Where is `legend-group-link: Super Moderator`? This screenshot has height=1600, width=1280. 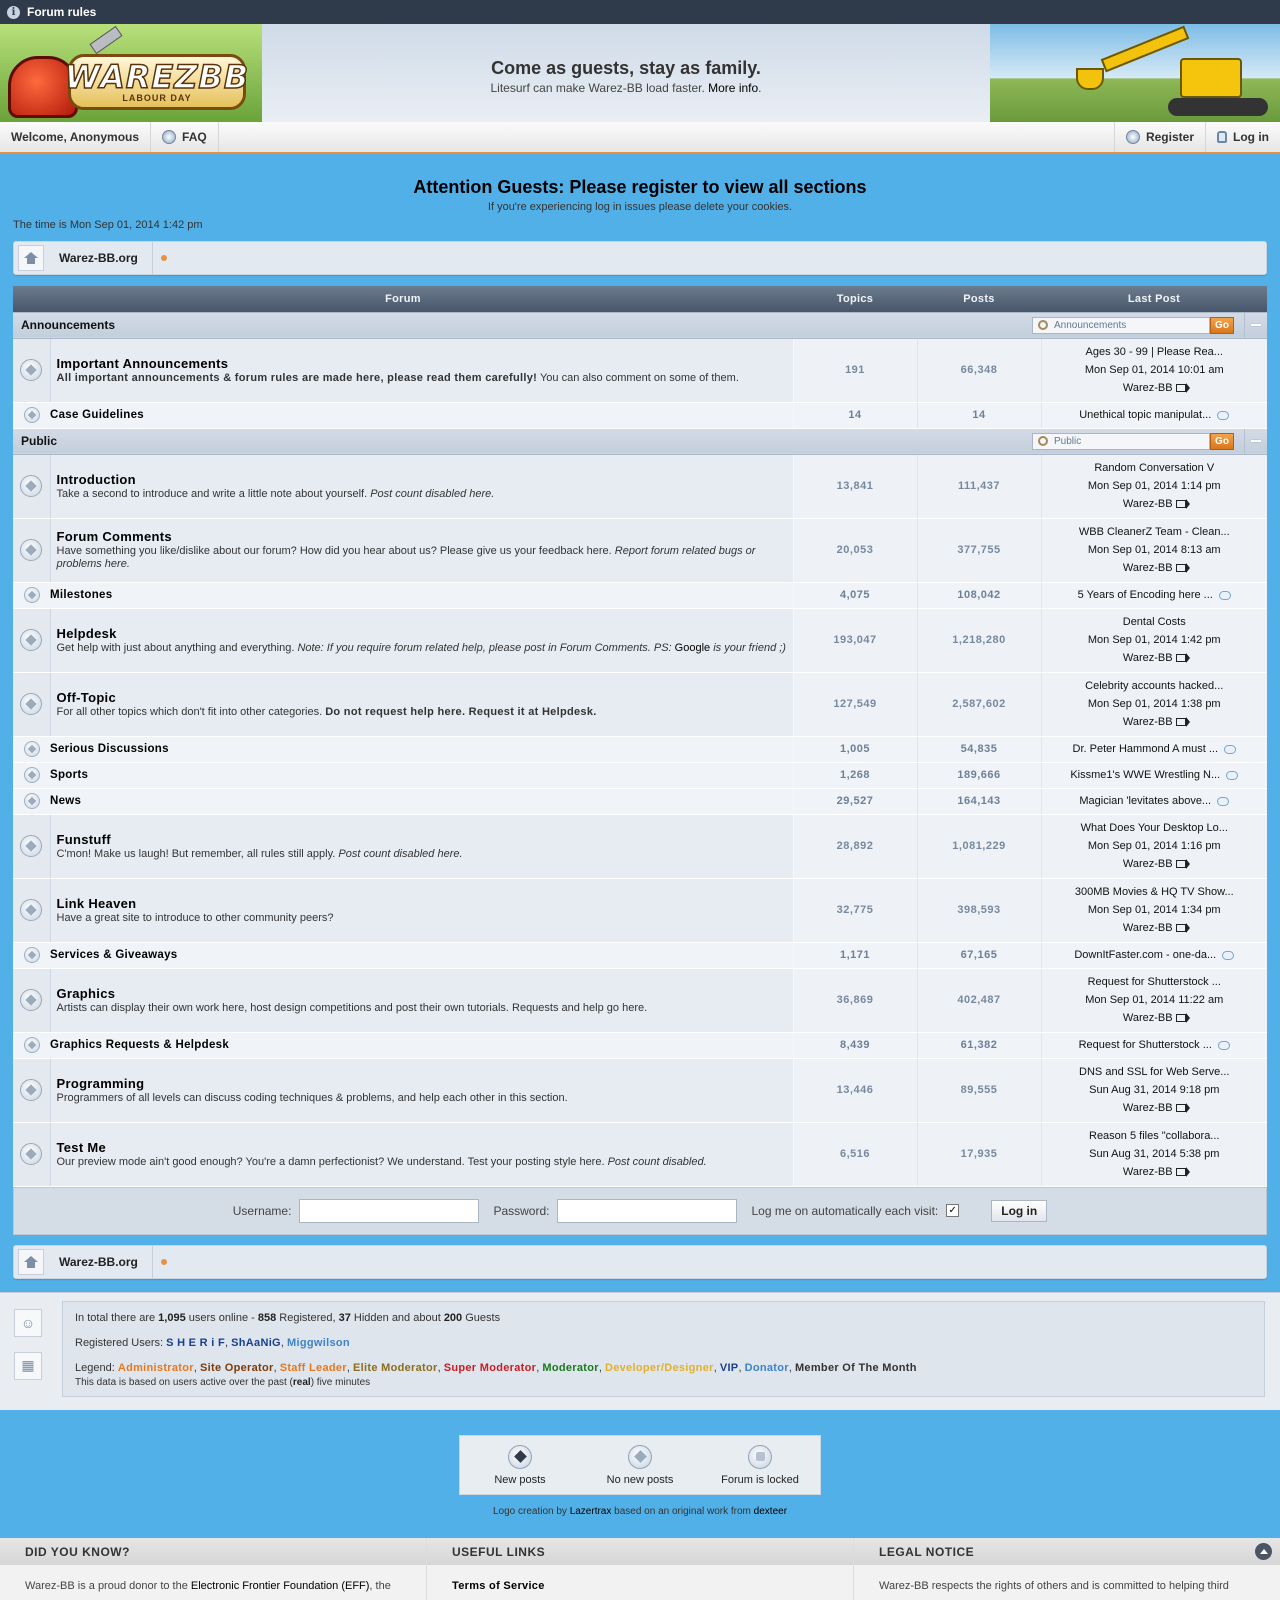
legend-group-link: Super Moderator is located at coordinates (490, 1368).